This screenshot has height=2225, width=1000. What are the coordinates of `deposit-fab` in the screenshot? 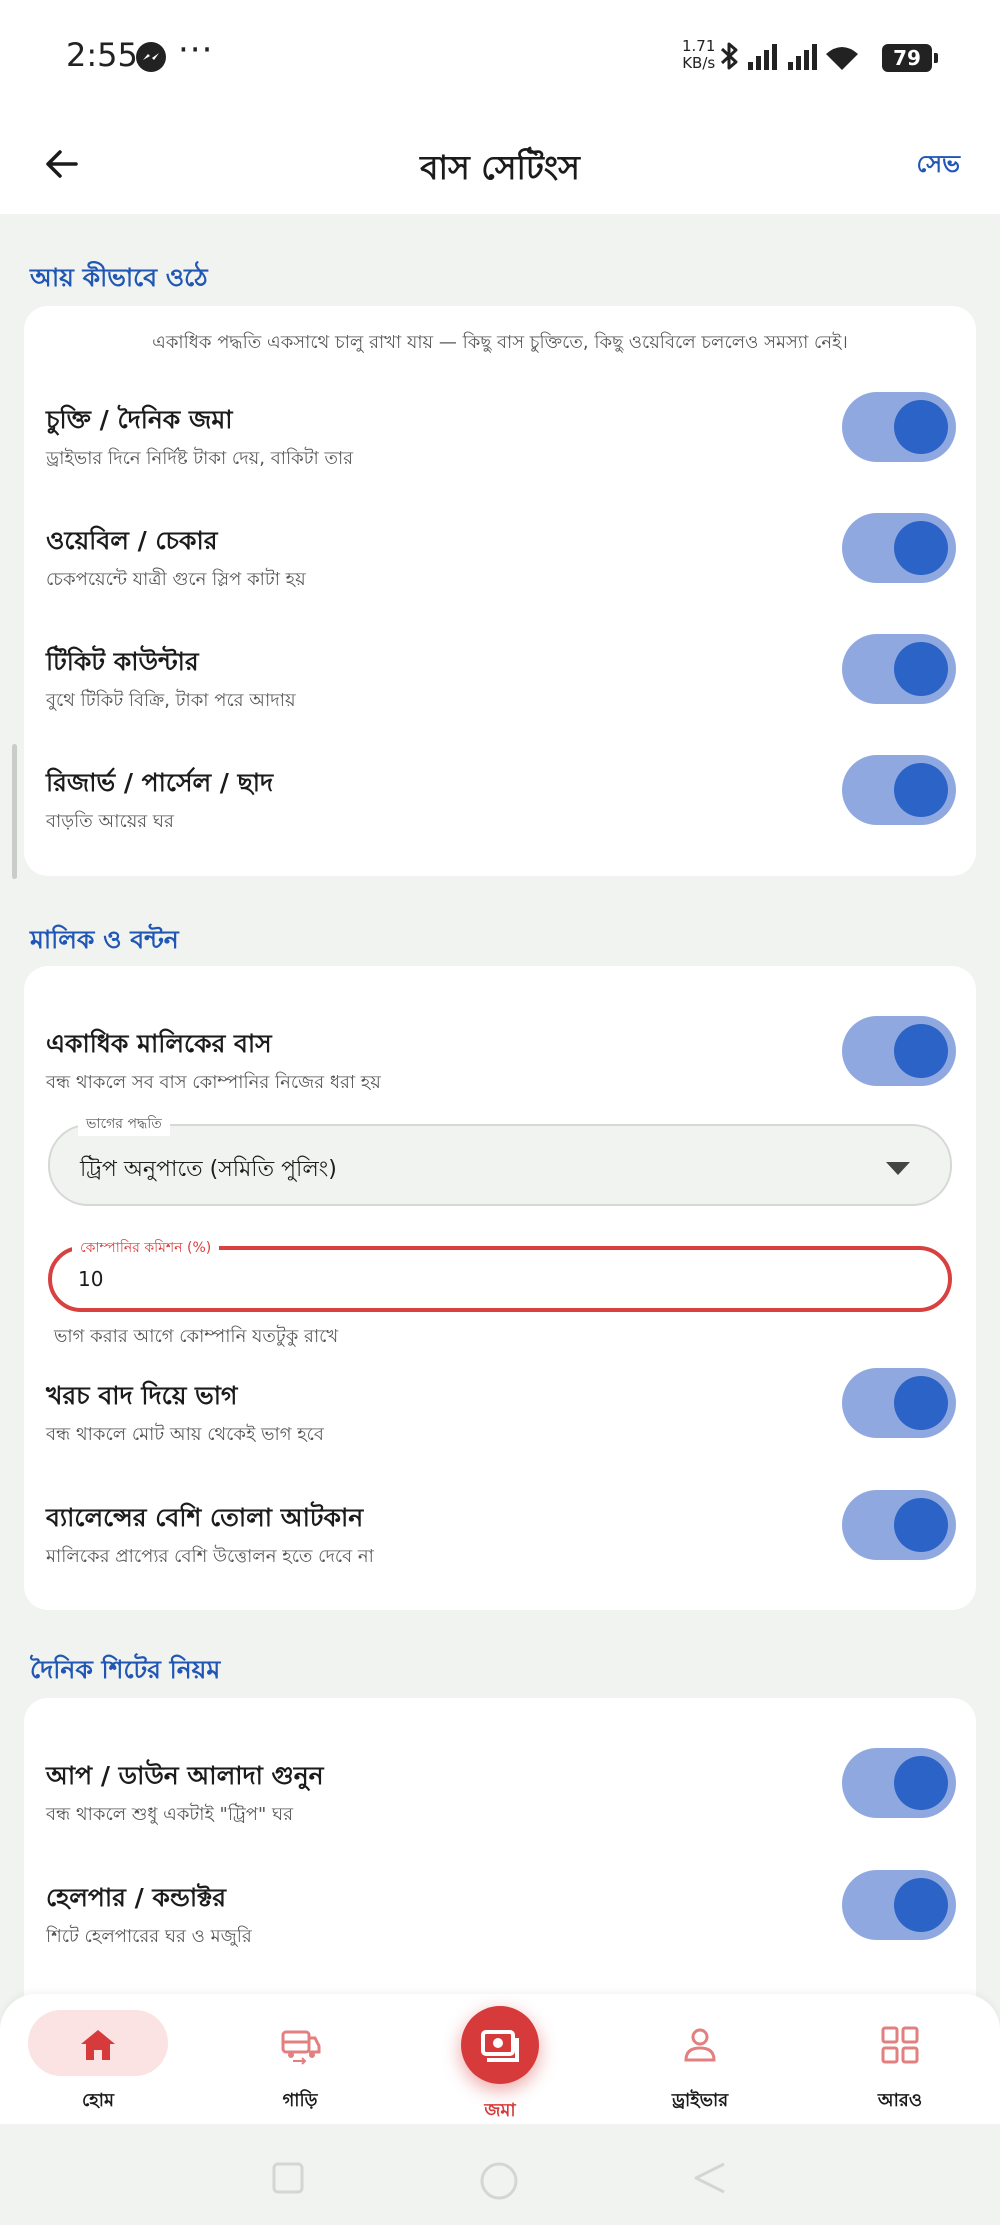 It's located at (500, 2045).